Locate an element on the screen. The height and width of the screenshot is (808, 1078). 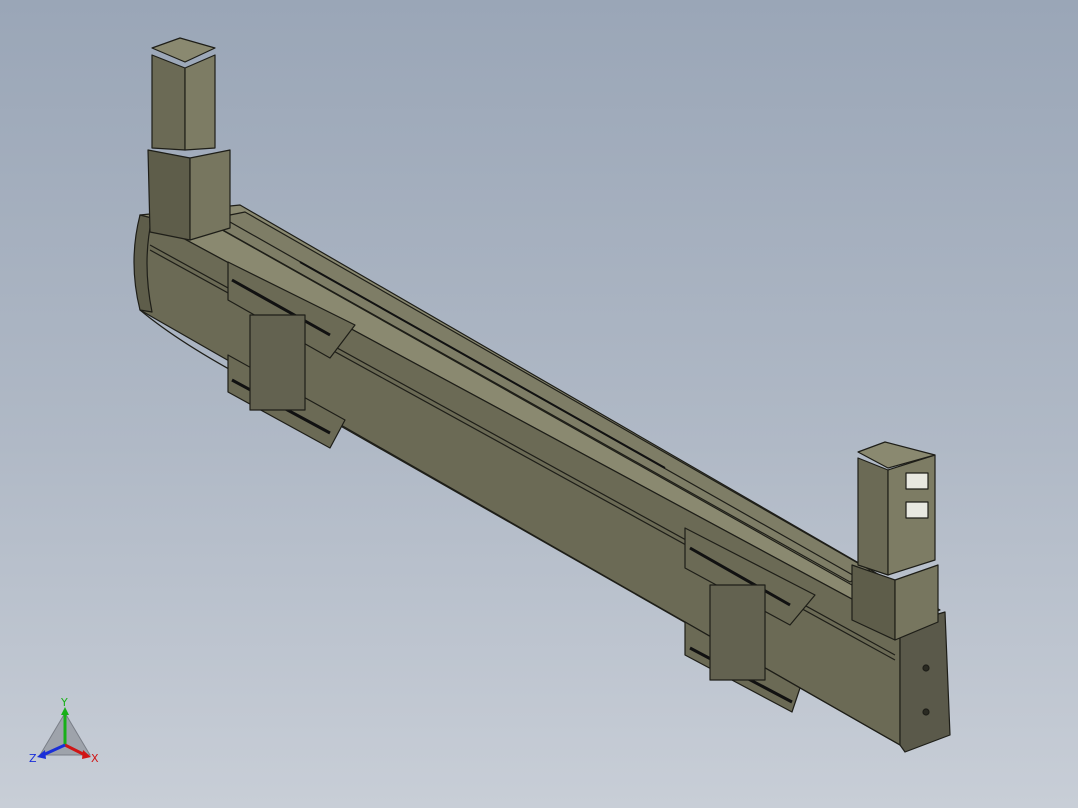
triad-y-label: Y is located at coordinates (64, 702).